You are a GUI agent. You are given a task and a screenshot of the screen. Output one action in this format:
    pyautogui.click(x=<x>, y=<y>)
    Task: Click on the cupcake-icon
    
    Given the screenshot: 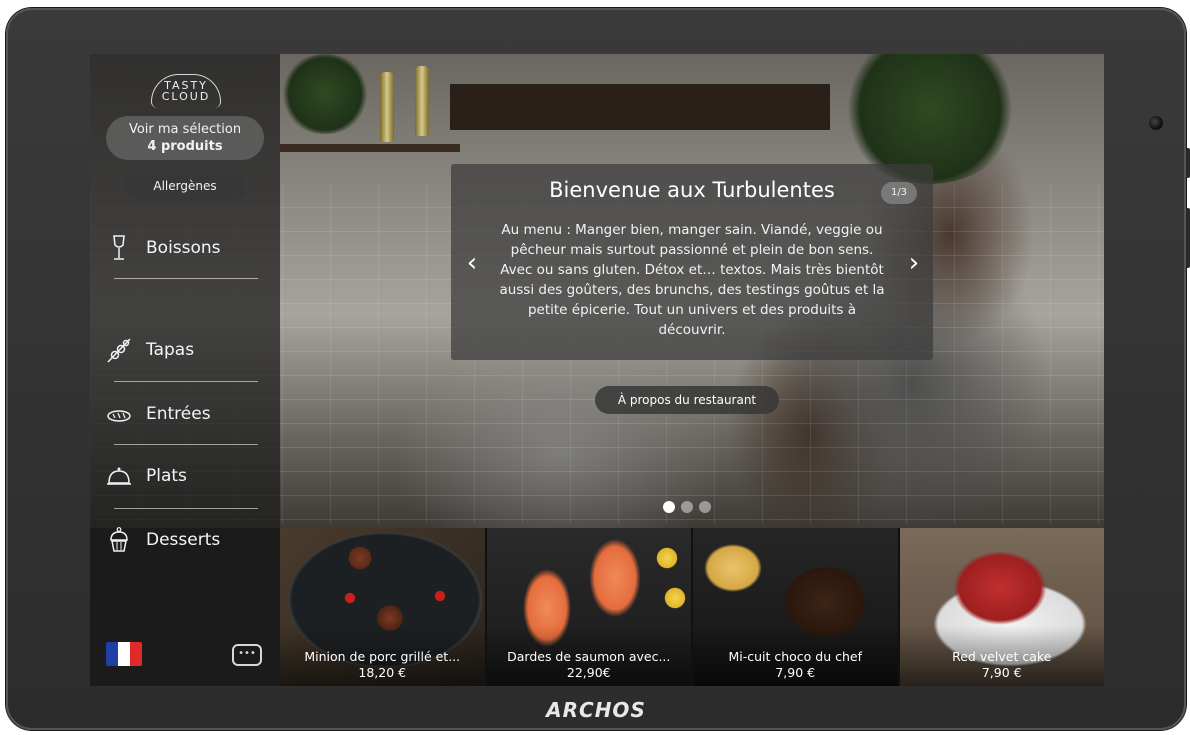 What is the action you would take?
    pyautogui.click(x=119, y=539)
    